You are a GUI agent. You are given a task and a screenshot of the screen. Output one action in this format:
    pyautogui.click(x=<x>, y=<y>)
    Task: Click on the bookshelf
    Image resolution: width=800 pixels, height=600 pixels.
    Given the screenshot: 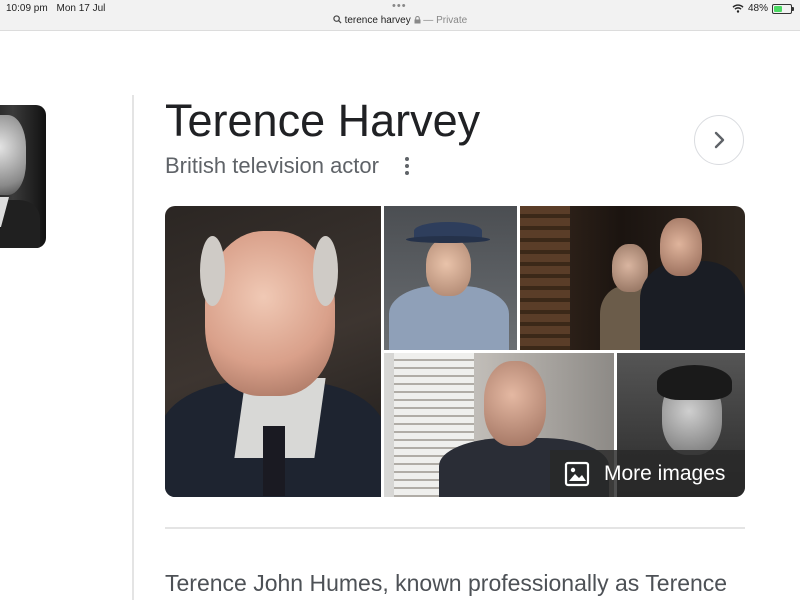 What is the action you would take?
    pyautogui.click(x=545, y=278)
    